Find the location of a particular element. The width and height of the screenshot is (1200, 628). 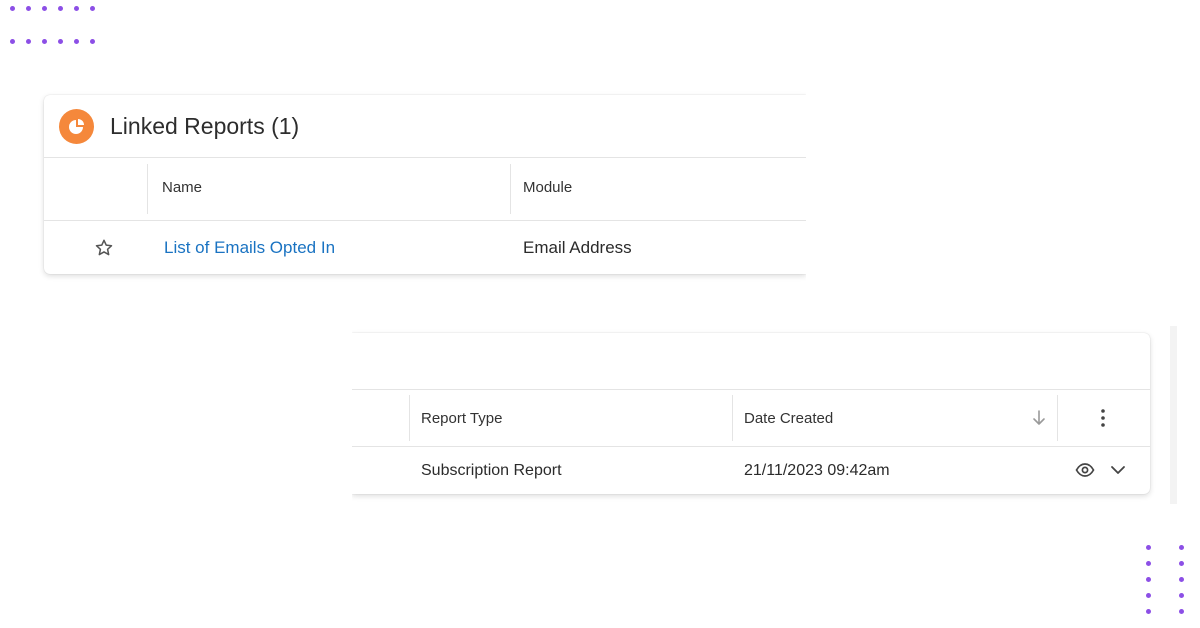

report-details-column-headers: Report Type Date Created is located at coordinates (751, 418).